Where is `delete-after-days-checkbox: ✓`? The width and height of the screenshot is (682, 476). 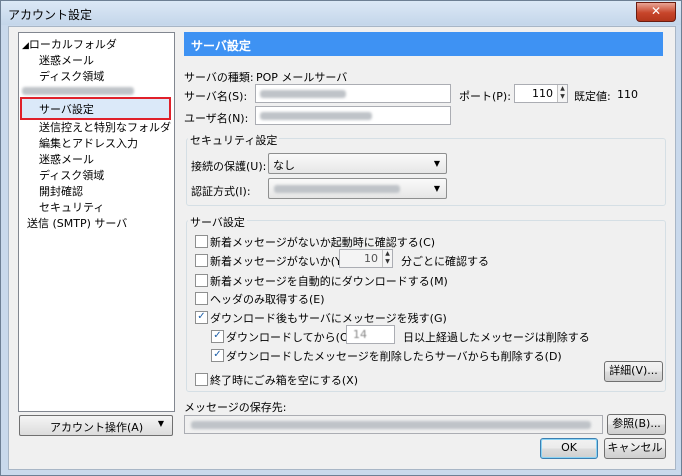 delete-after-days-checkbox: ✓ is located at coordinates (217, 336).